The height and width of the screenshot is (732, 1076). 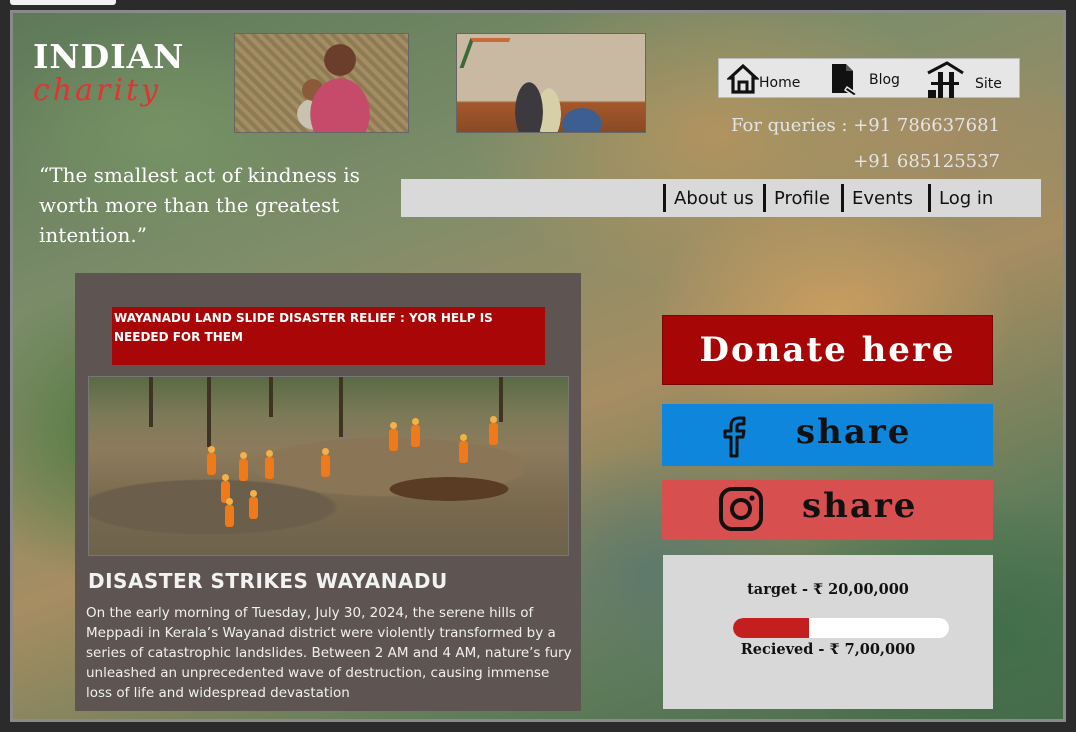 What do you see at coordinates (960, 198) in the screenshot?
I see `menu-log-in: Log in` at bounding box center [960, 198].